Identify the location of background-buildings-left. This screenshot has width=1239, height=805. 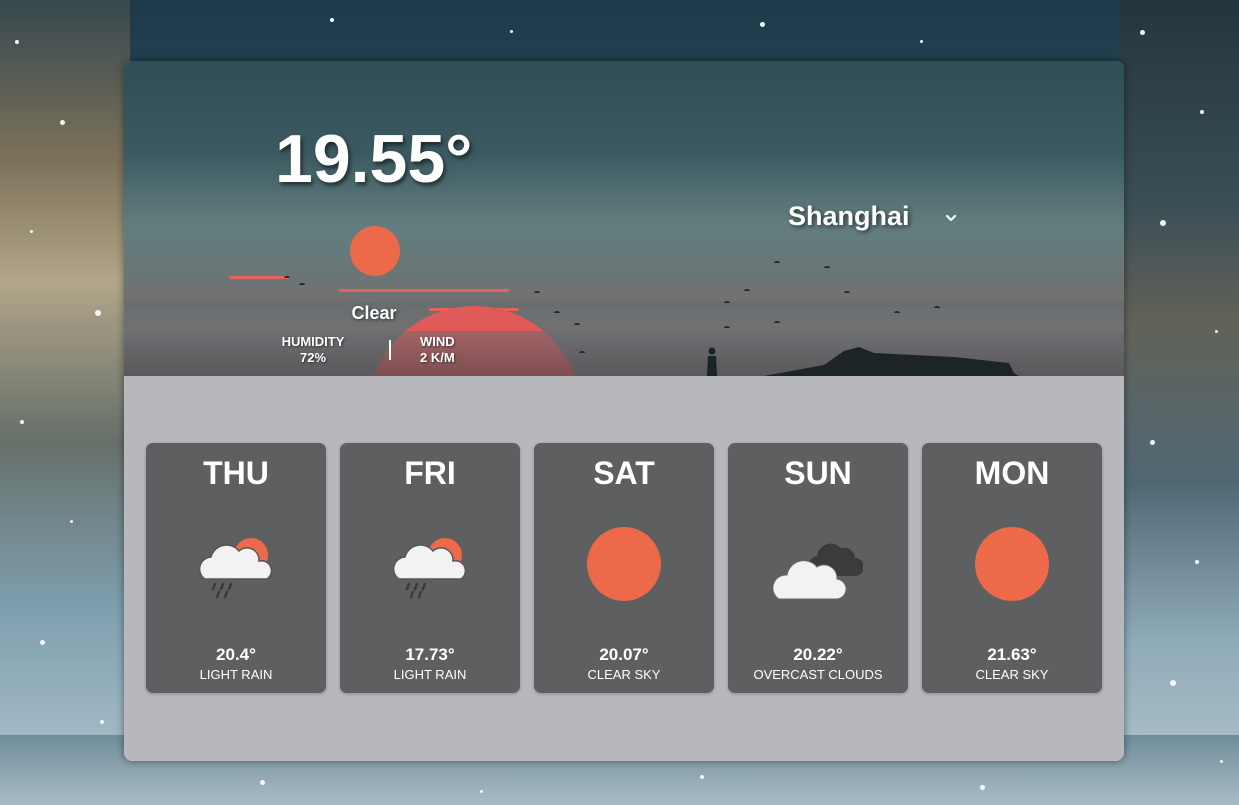
(65, 402).